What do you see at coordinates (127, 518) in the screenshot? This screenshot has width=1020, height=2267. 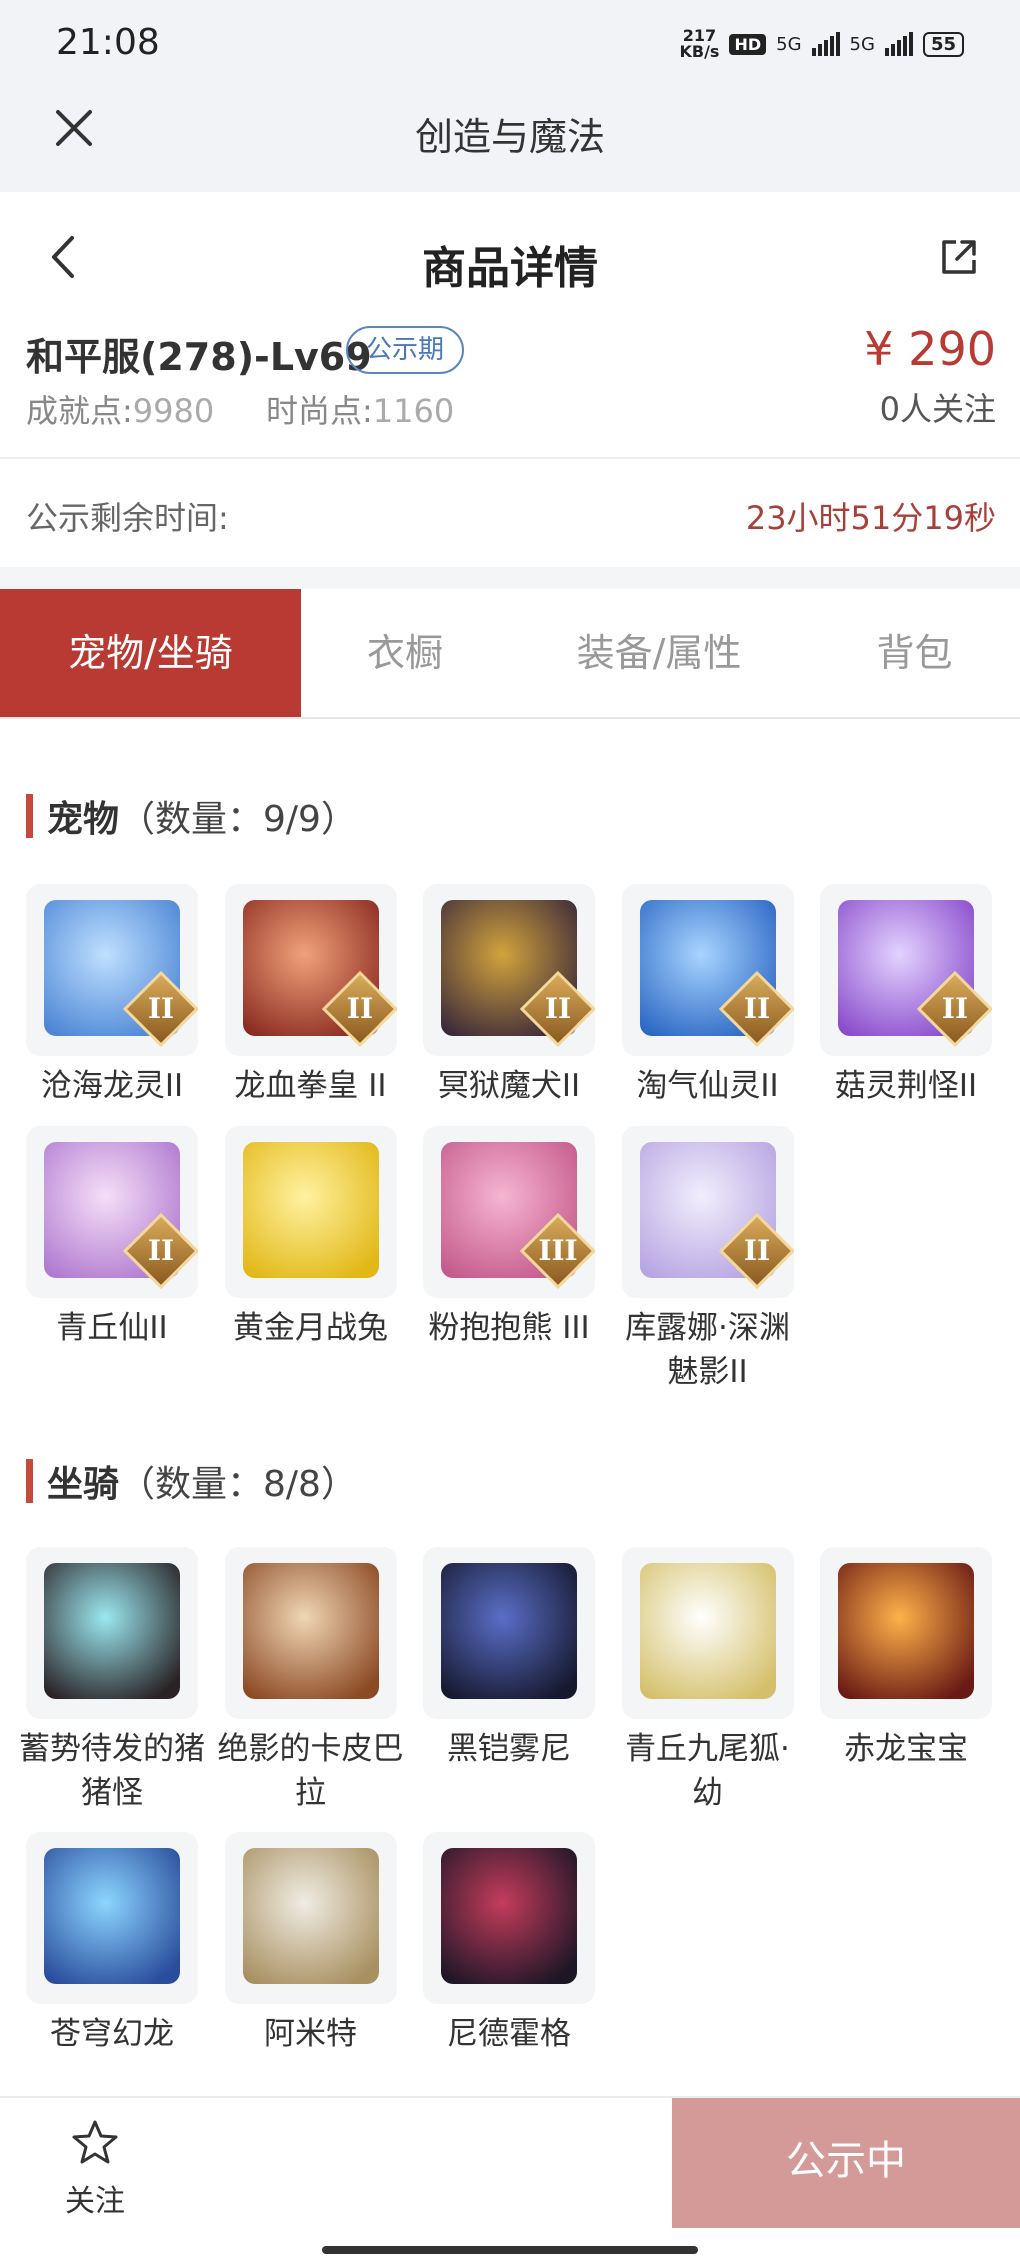 I see `countdown-label: 公示剩余时间:` at bounding box center [127, 518].